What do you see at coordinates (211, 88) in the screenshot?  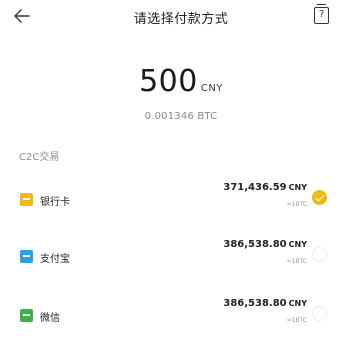 I see `amount-currency: CNY` at bounding box center [211, 88].